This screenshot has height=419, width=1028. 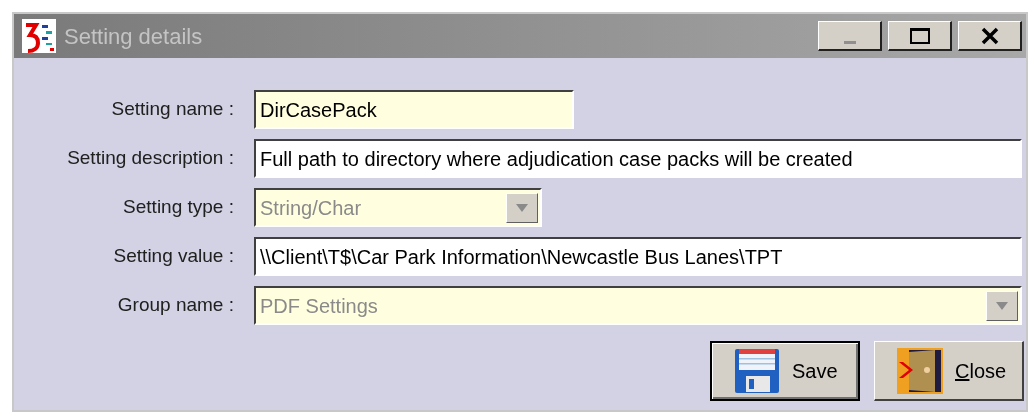 I want to click on maximize-icon, so click(x=919, y=35).